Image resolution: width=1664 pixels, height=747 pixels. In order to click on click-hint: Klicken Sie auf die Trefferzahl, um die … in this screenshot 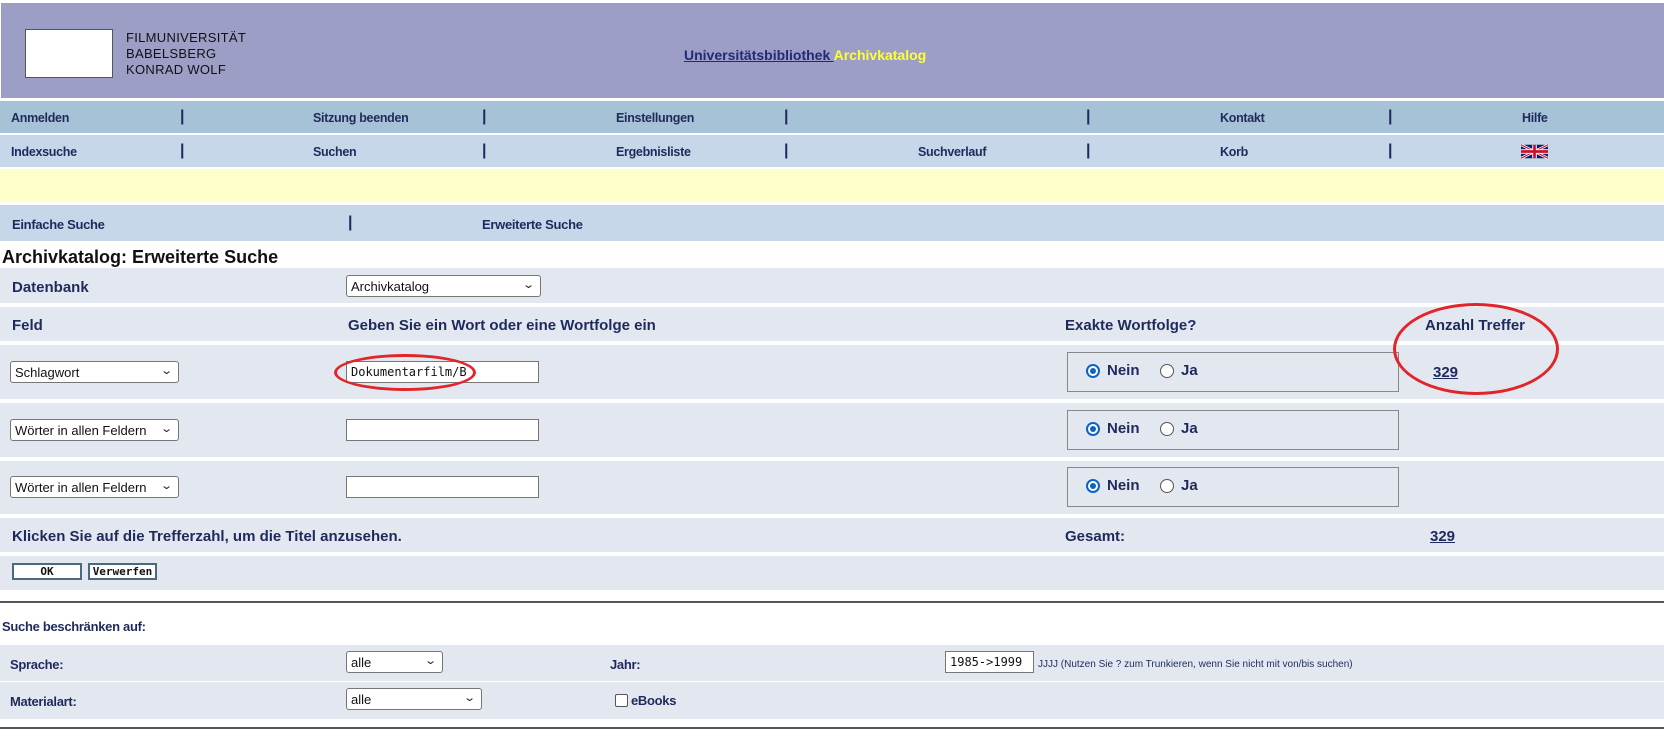, I will do `click(207, 536)`.